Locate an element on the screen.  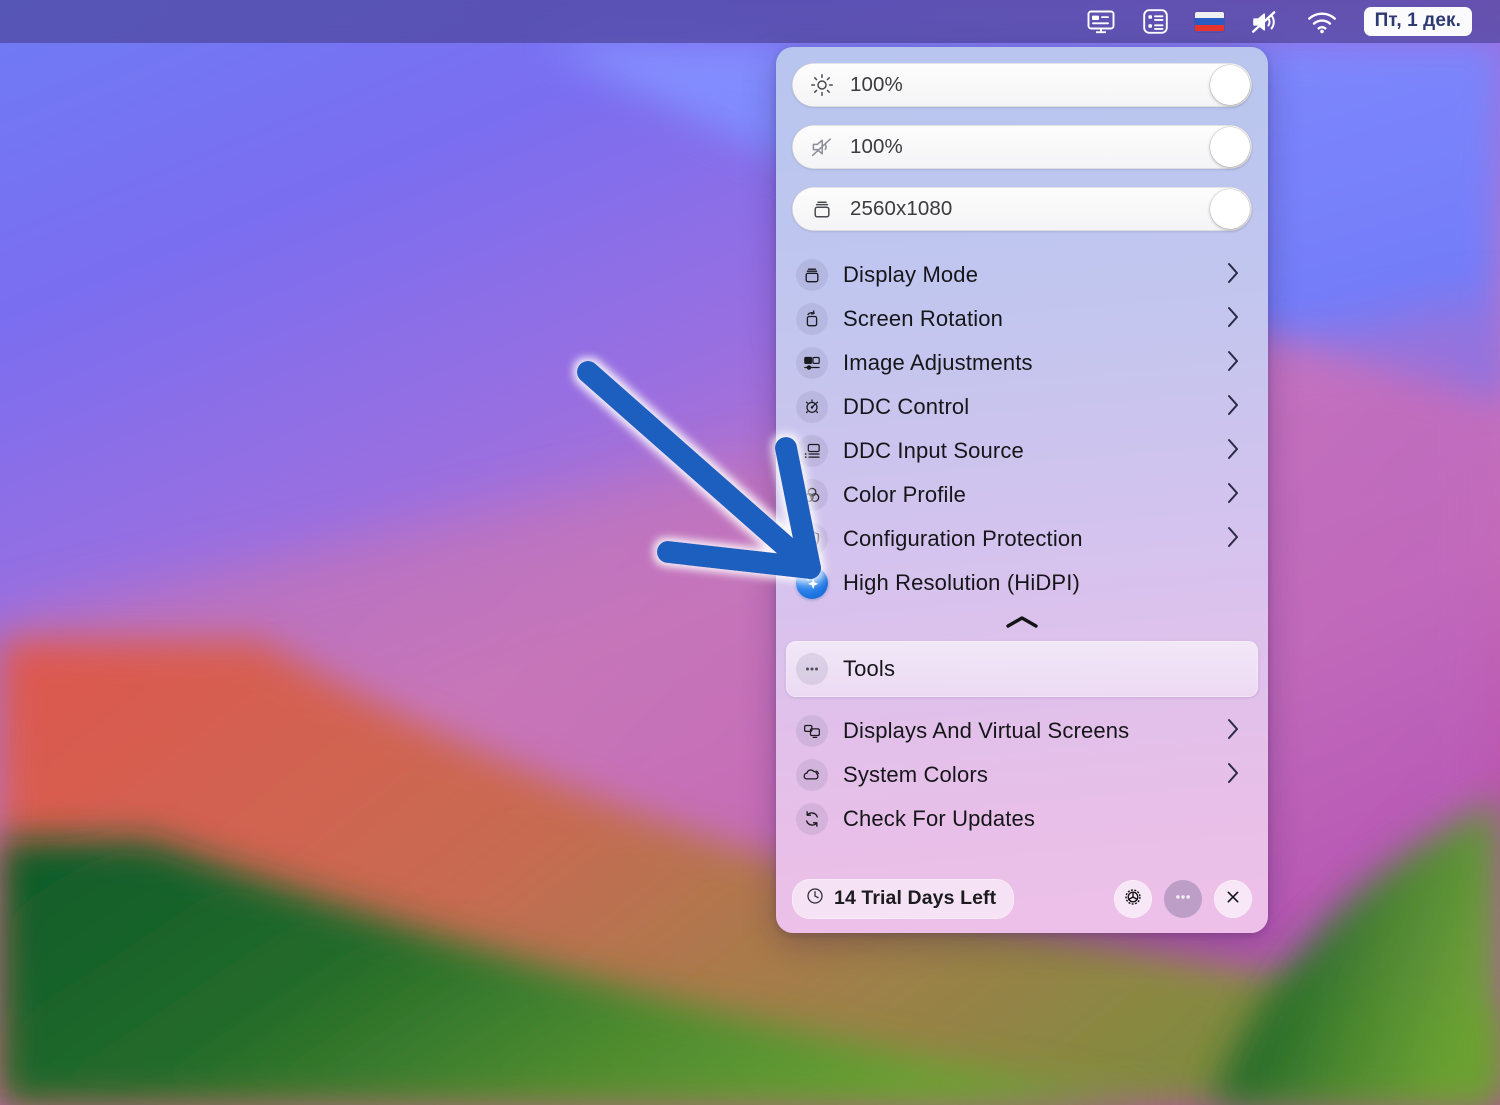
menu-item-label: Display Mode is located at coordinates (911, 274).